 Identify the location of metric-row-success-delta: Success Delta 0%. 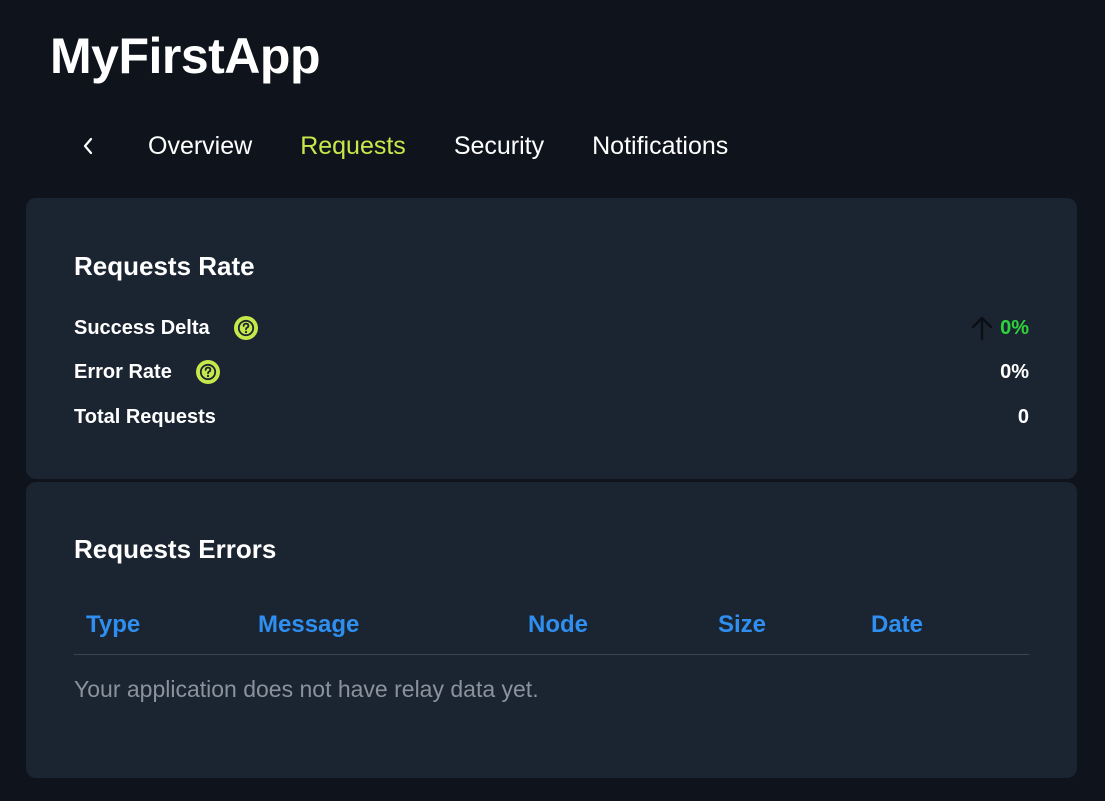
(551, 328).